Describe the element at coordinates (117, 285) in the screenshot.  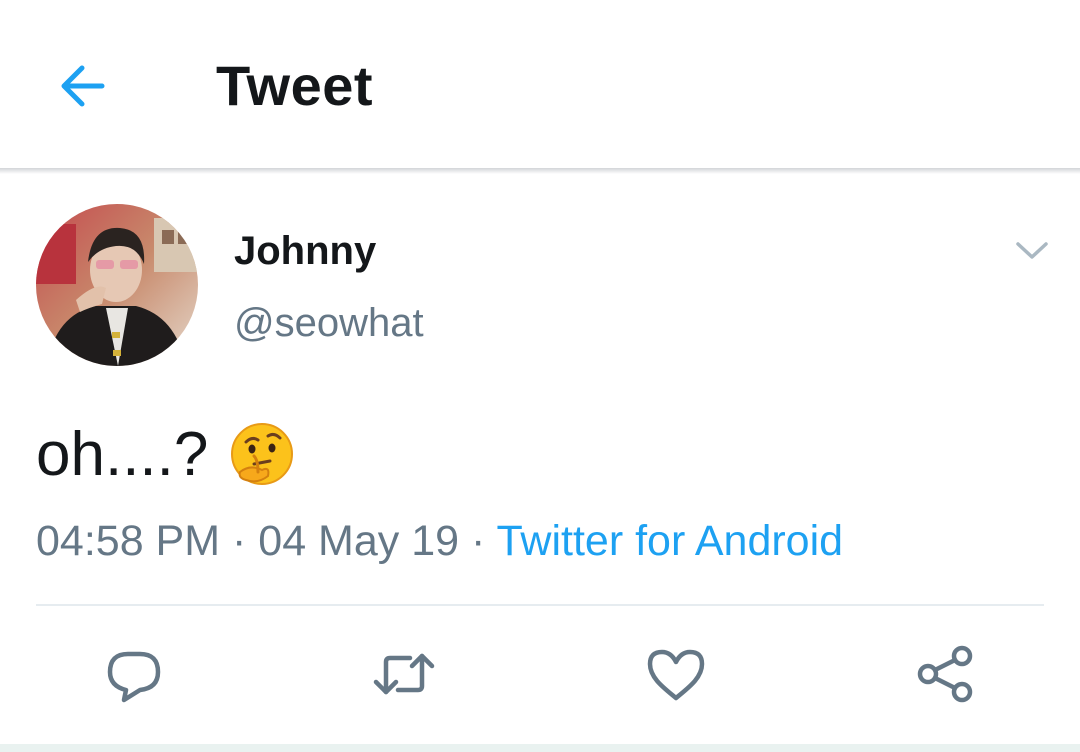
I see `avatar` at that location.